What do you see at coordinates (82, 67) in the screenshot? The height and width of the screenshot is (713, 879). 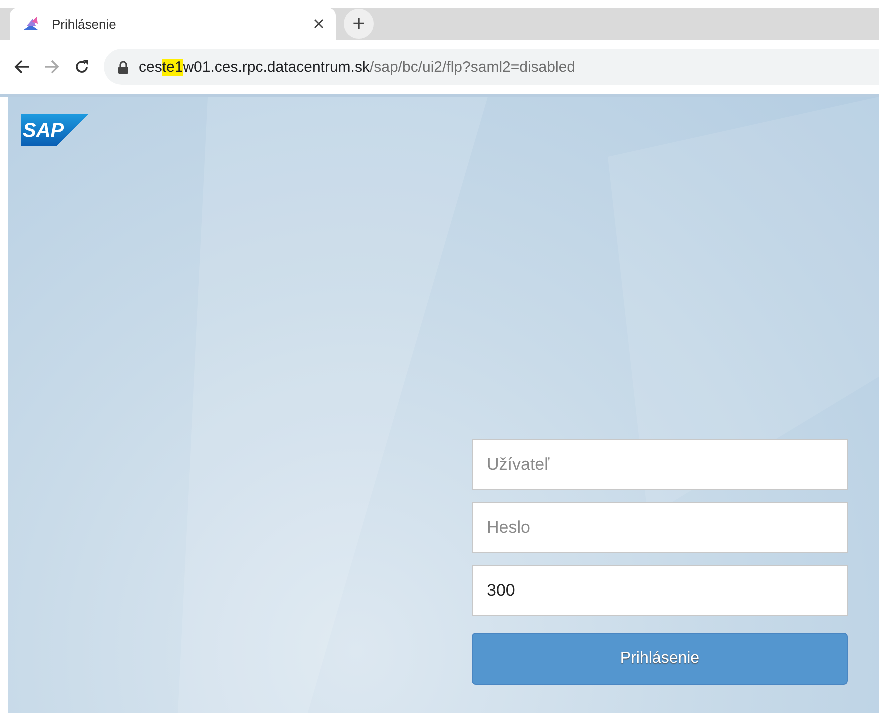 I see `reload-icon` at bounding box center [82, 67].